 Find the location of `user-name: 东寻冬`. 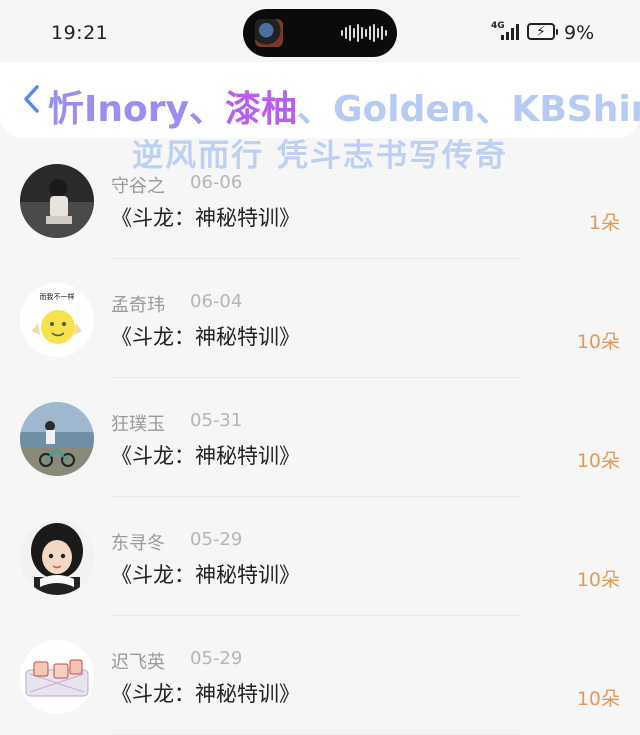

user-name: 东寻冬 is located at coordinates (138, 543).